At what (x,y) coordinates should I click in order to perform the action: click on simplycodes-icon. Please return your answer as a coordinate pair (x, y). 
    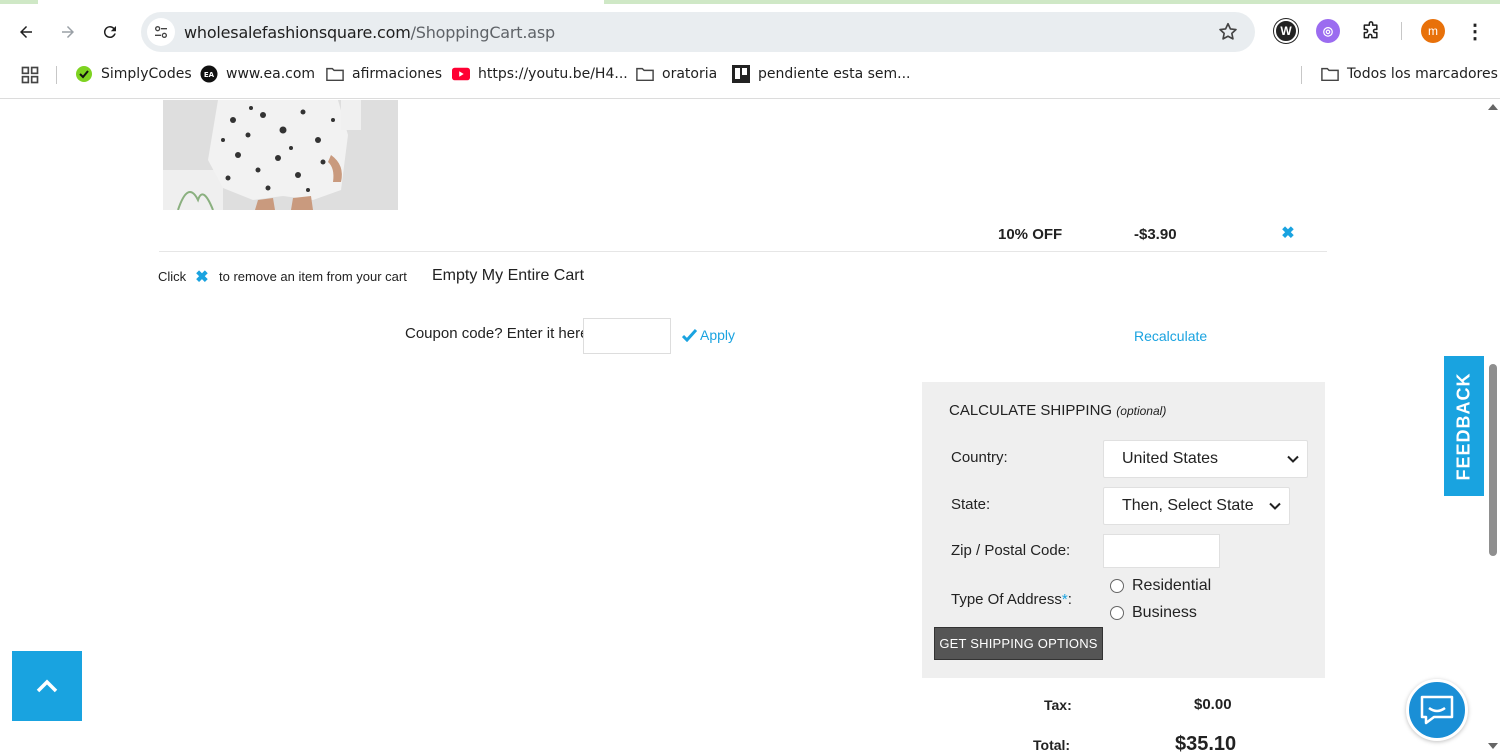
    Looking at the image, I should click on (84, 74).